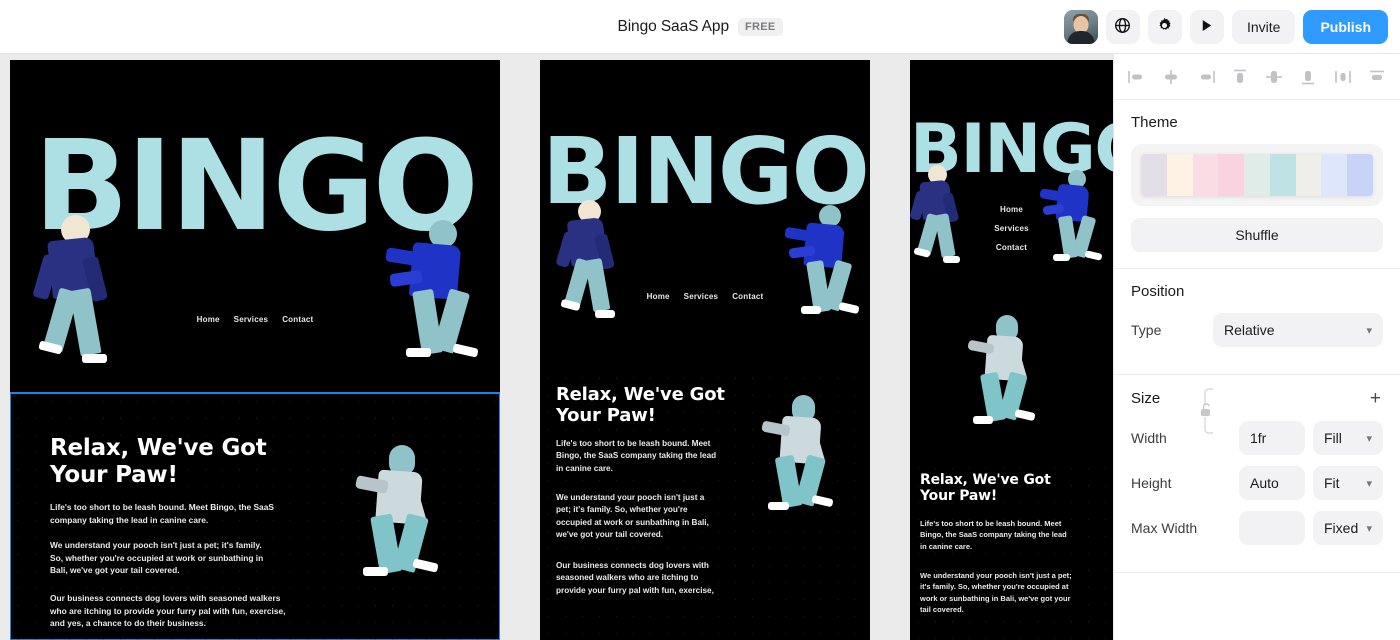 This screenshot has width=1400, height=640. I want to click on position-type-label: Type, so click(1146, 330).